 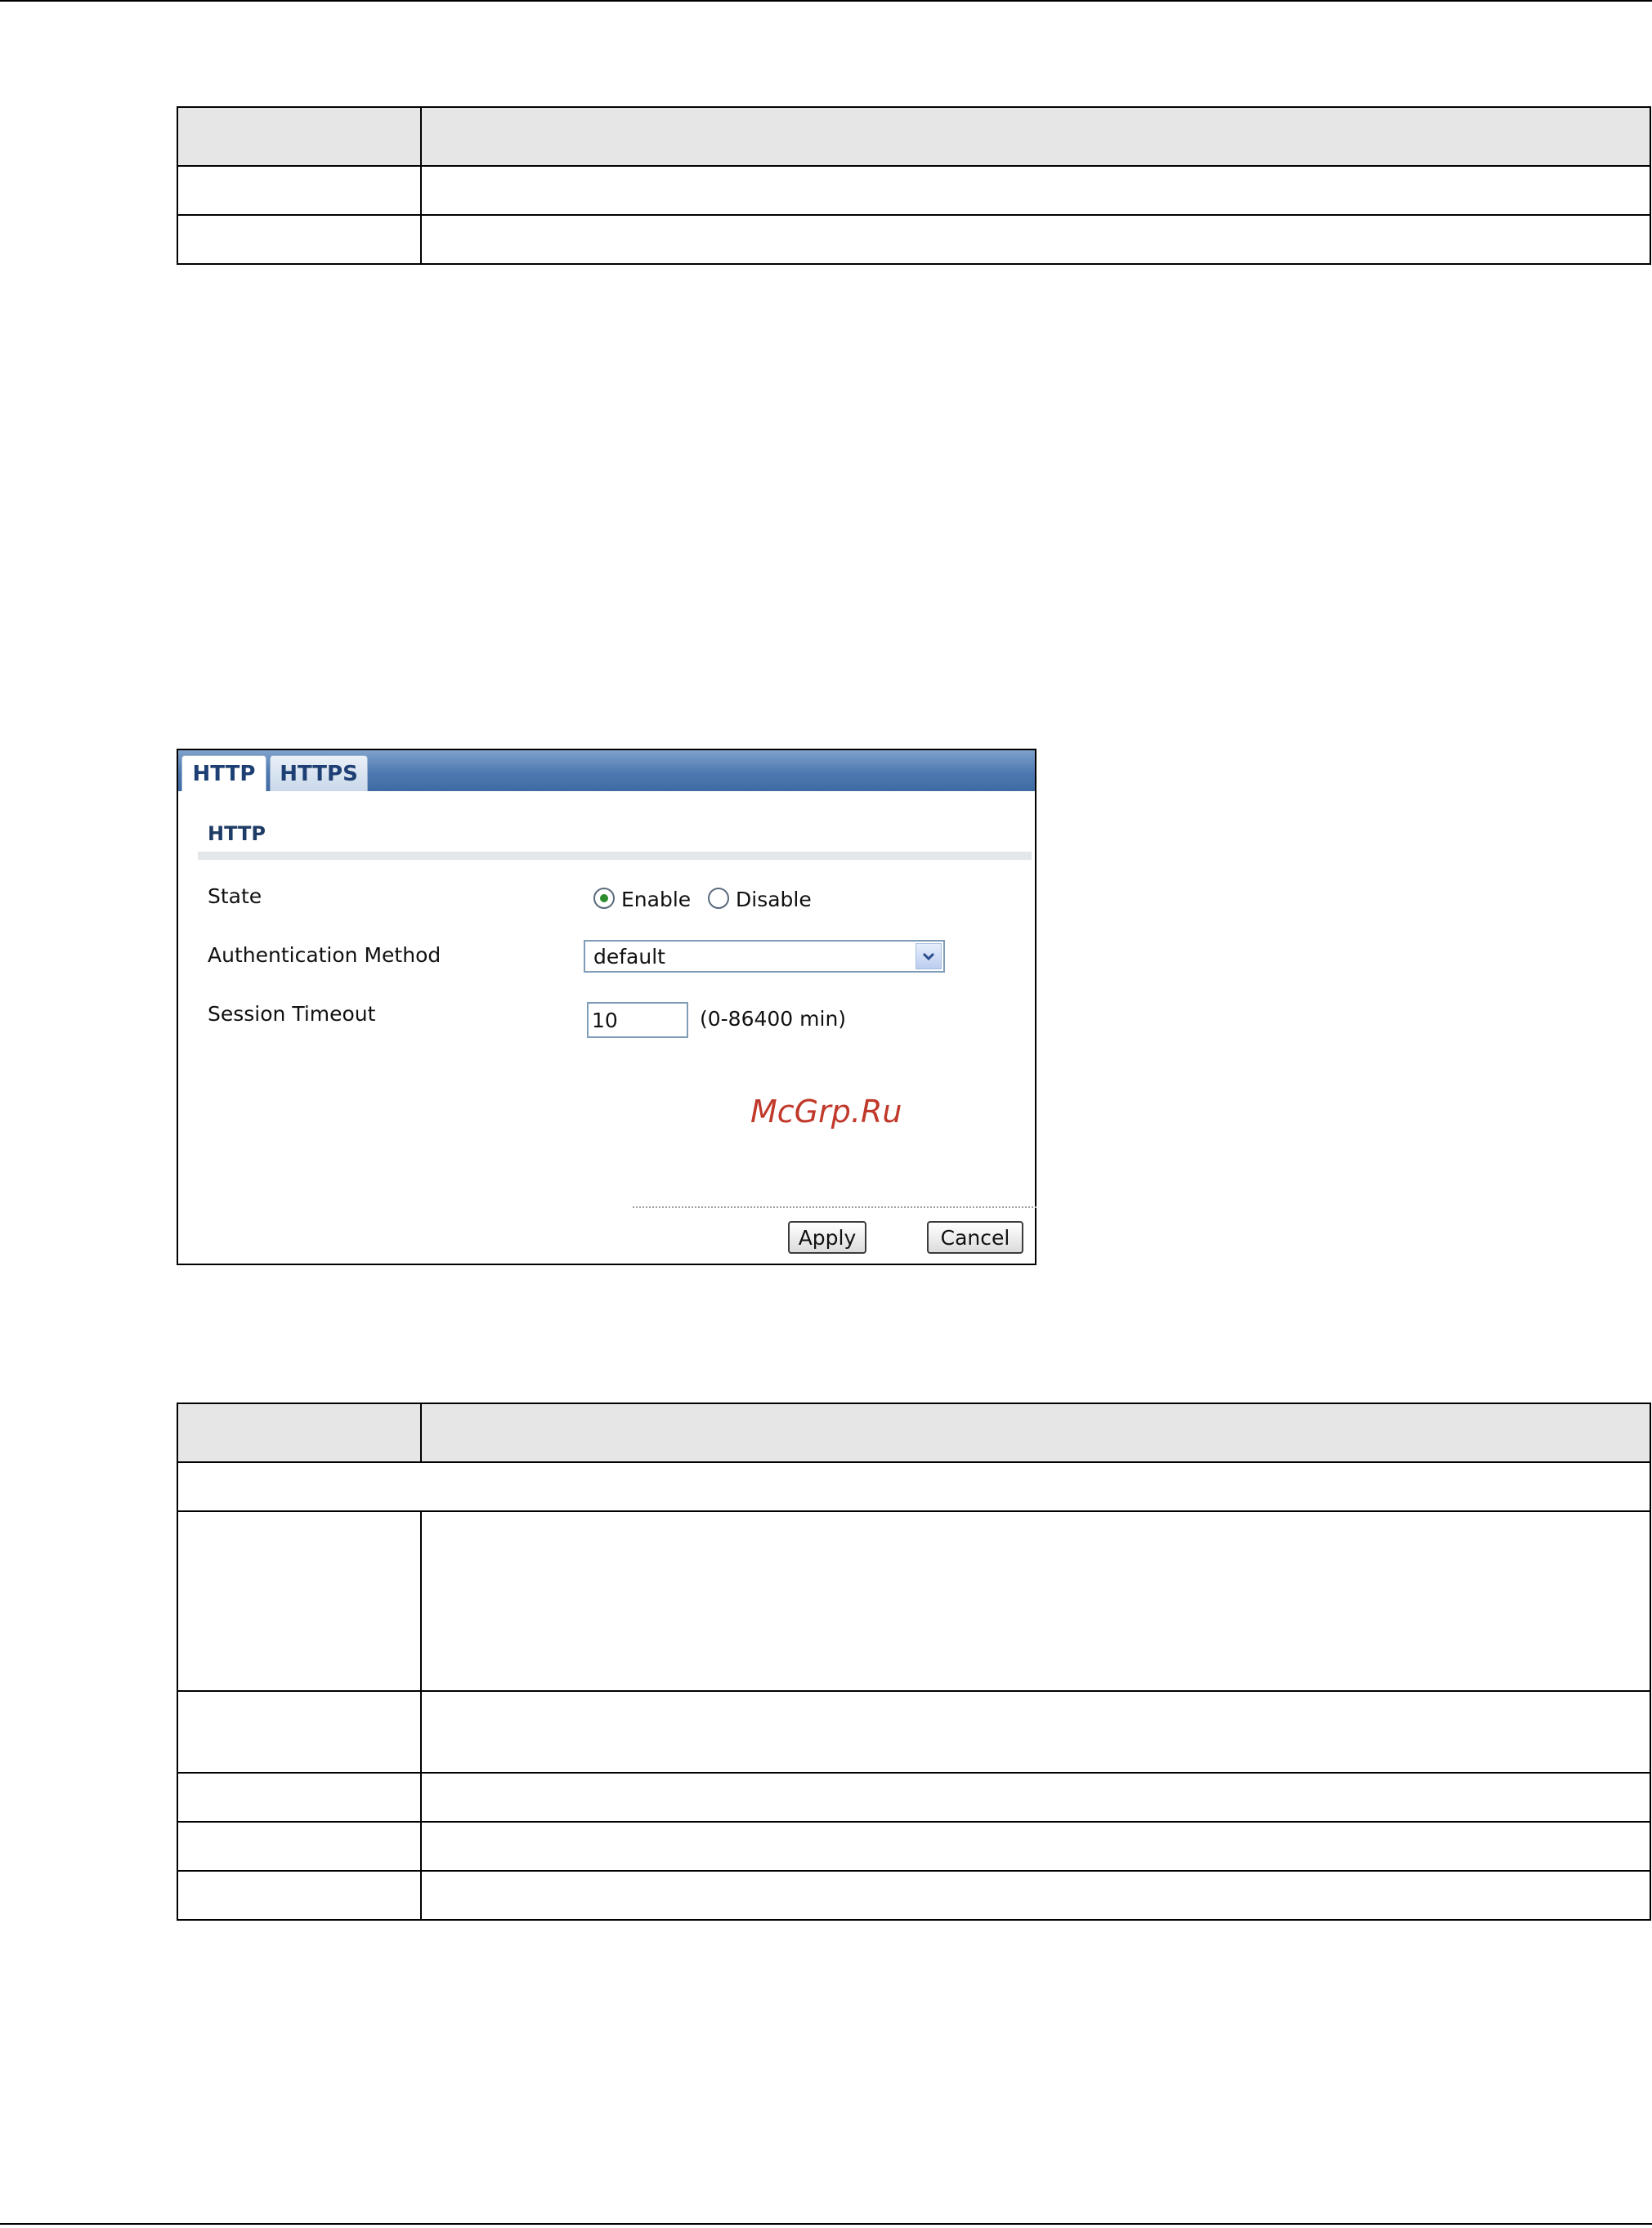 What do you see at coordinates (292, 1014) in the screenshot?
I see `session-timeout-label: Session Timeout` at bounding box center [292, 1014].